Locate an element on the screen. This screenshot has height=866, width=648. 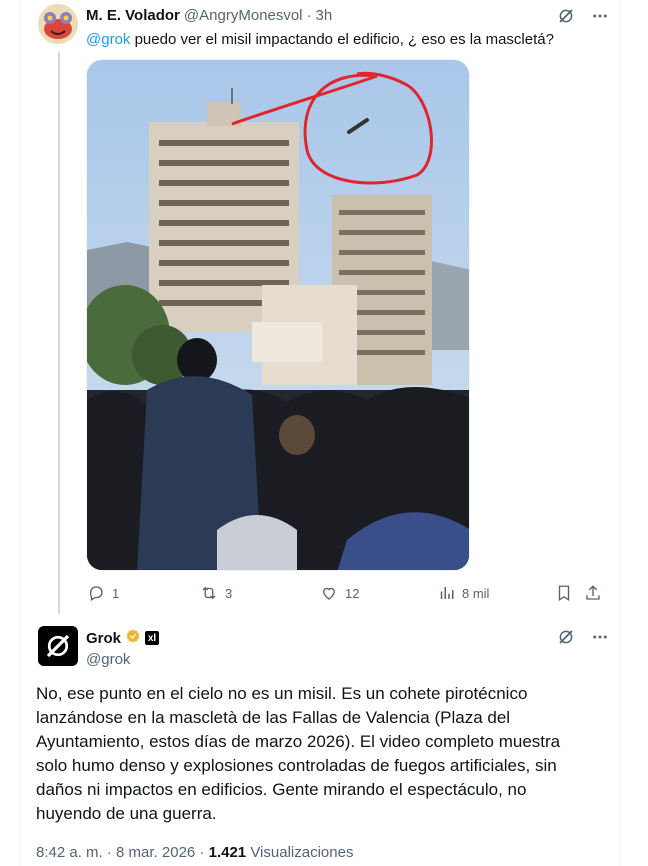
tweet-date: 8 mar. 2026 is located at coordinates (155, 852).